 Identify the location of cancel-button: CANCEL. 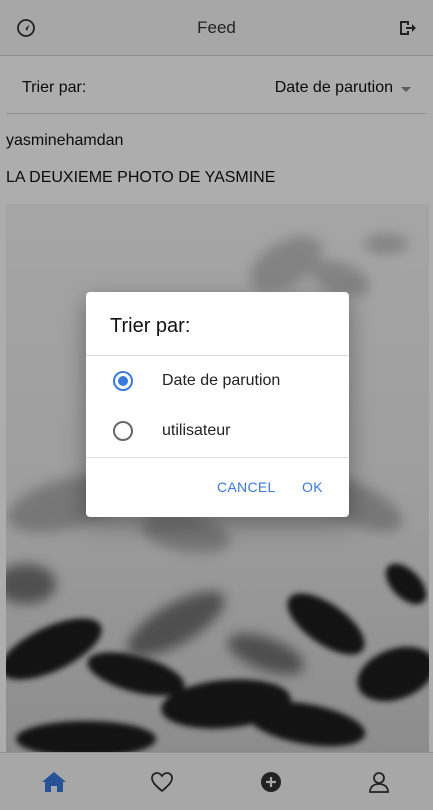
(246, 487).